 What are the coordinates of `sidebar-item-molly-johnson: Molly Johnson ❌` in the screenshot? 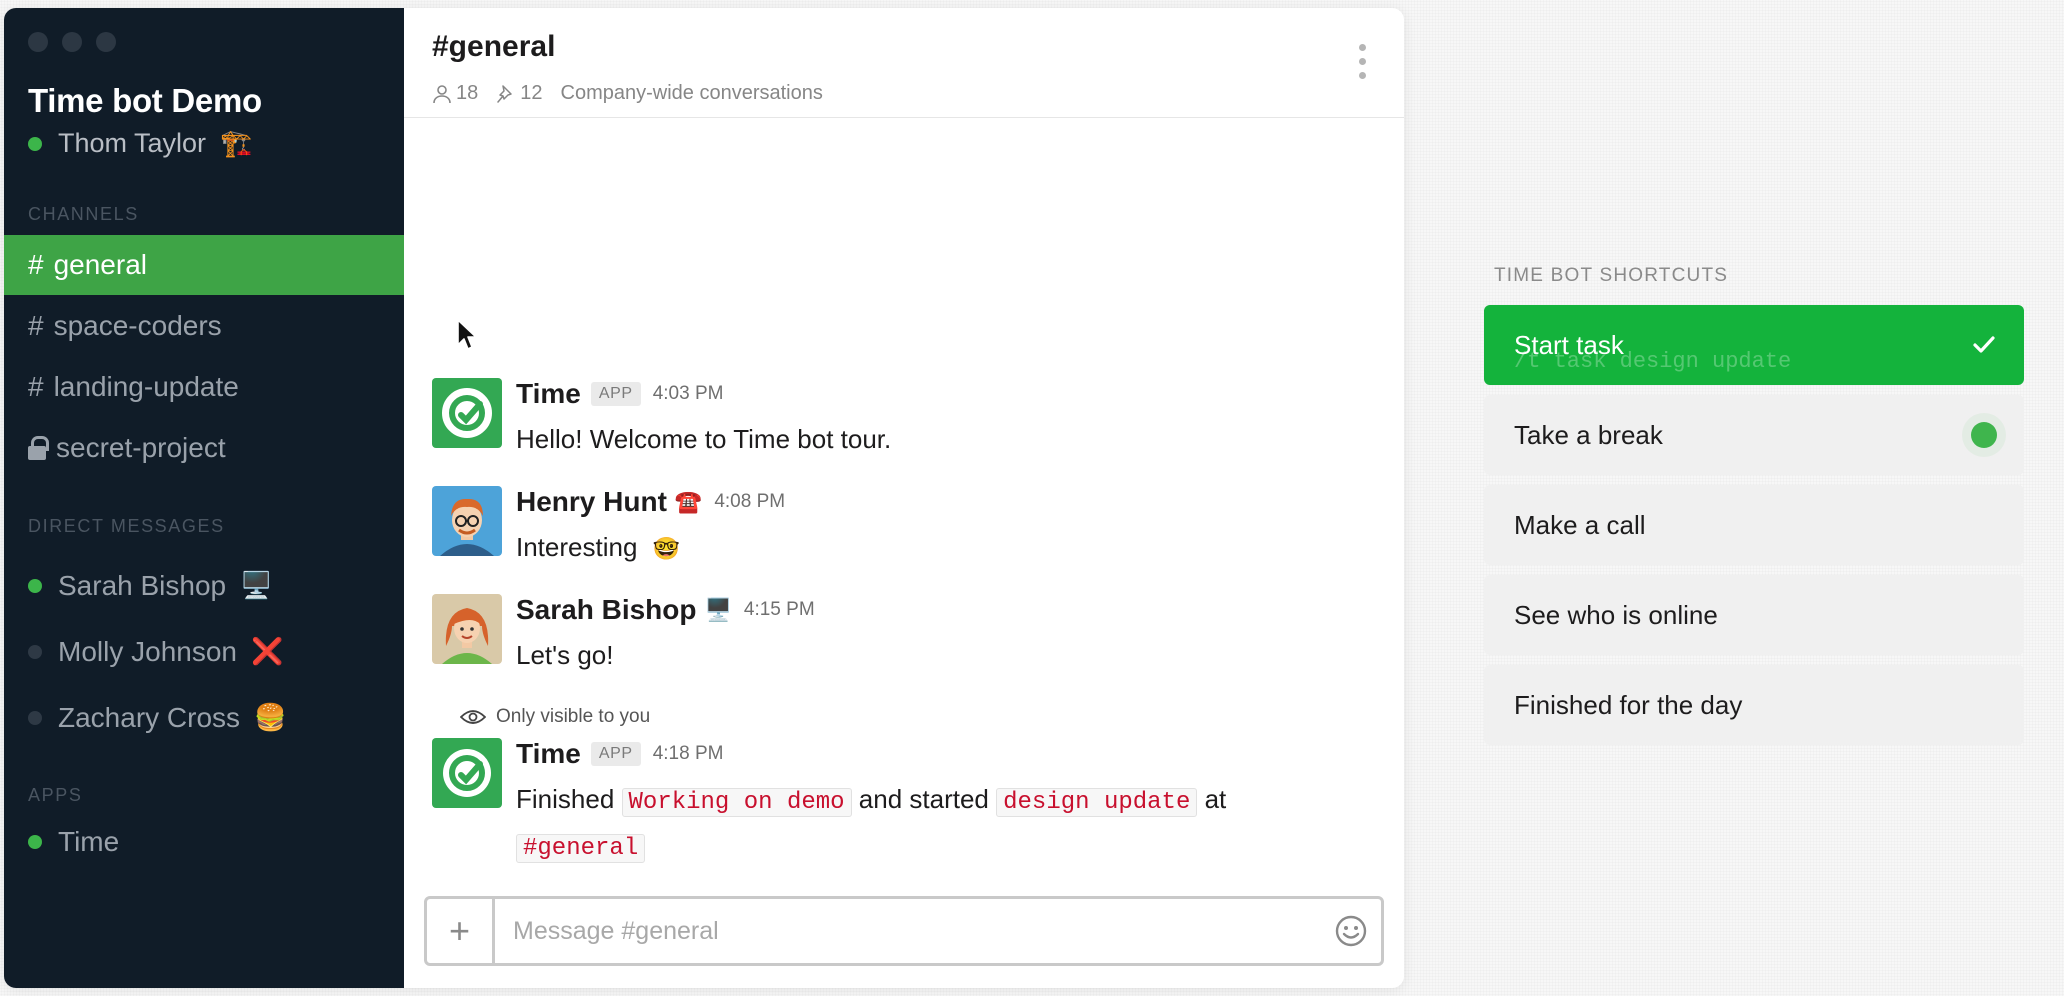 It's located at (204, 652).